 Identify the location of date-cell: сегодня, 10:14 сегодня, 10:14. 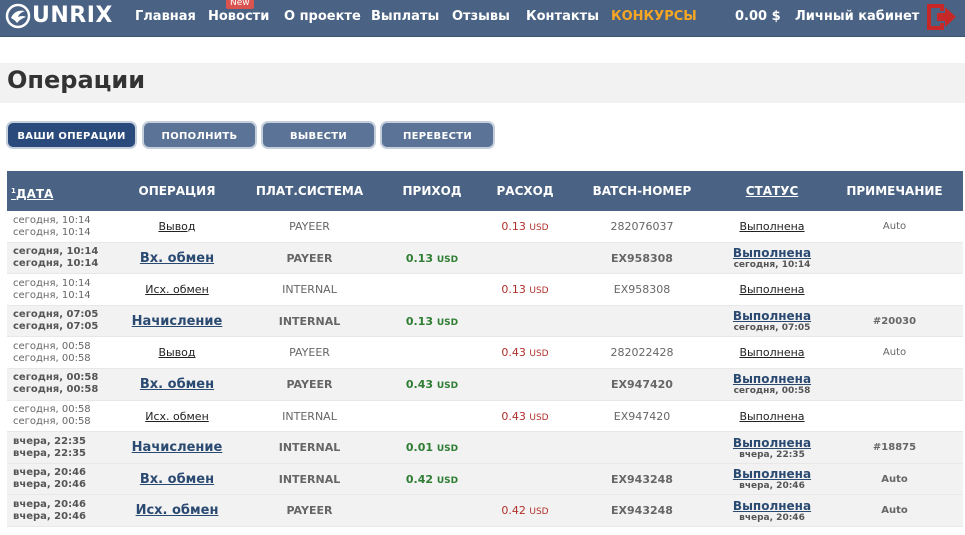
(73, 289).